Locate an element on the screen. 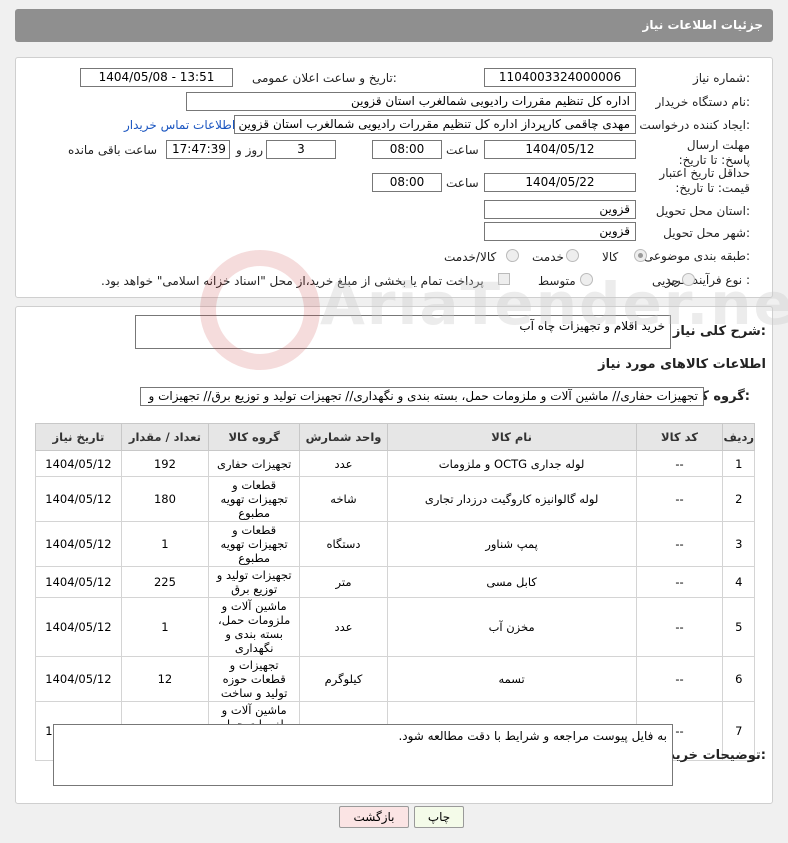  price-validity-label: حداقل تاریخ اعتبار قیمت: تا تاریخ: is located at coordinates (704, 180).